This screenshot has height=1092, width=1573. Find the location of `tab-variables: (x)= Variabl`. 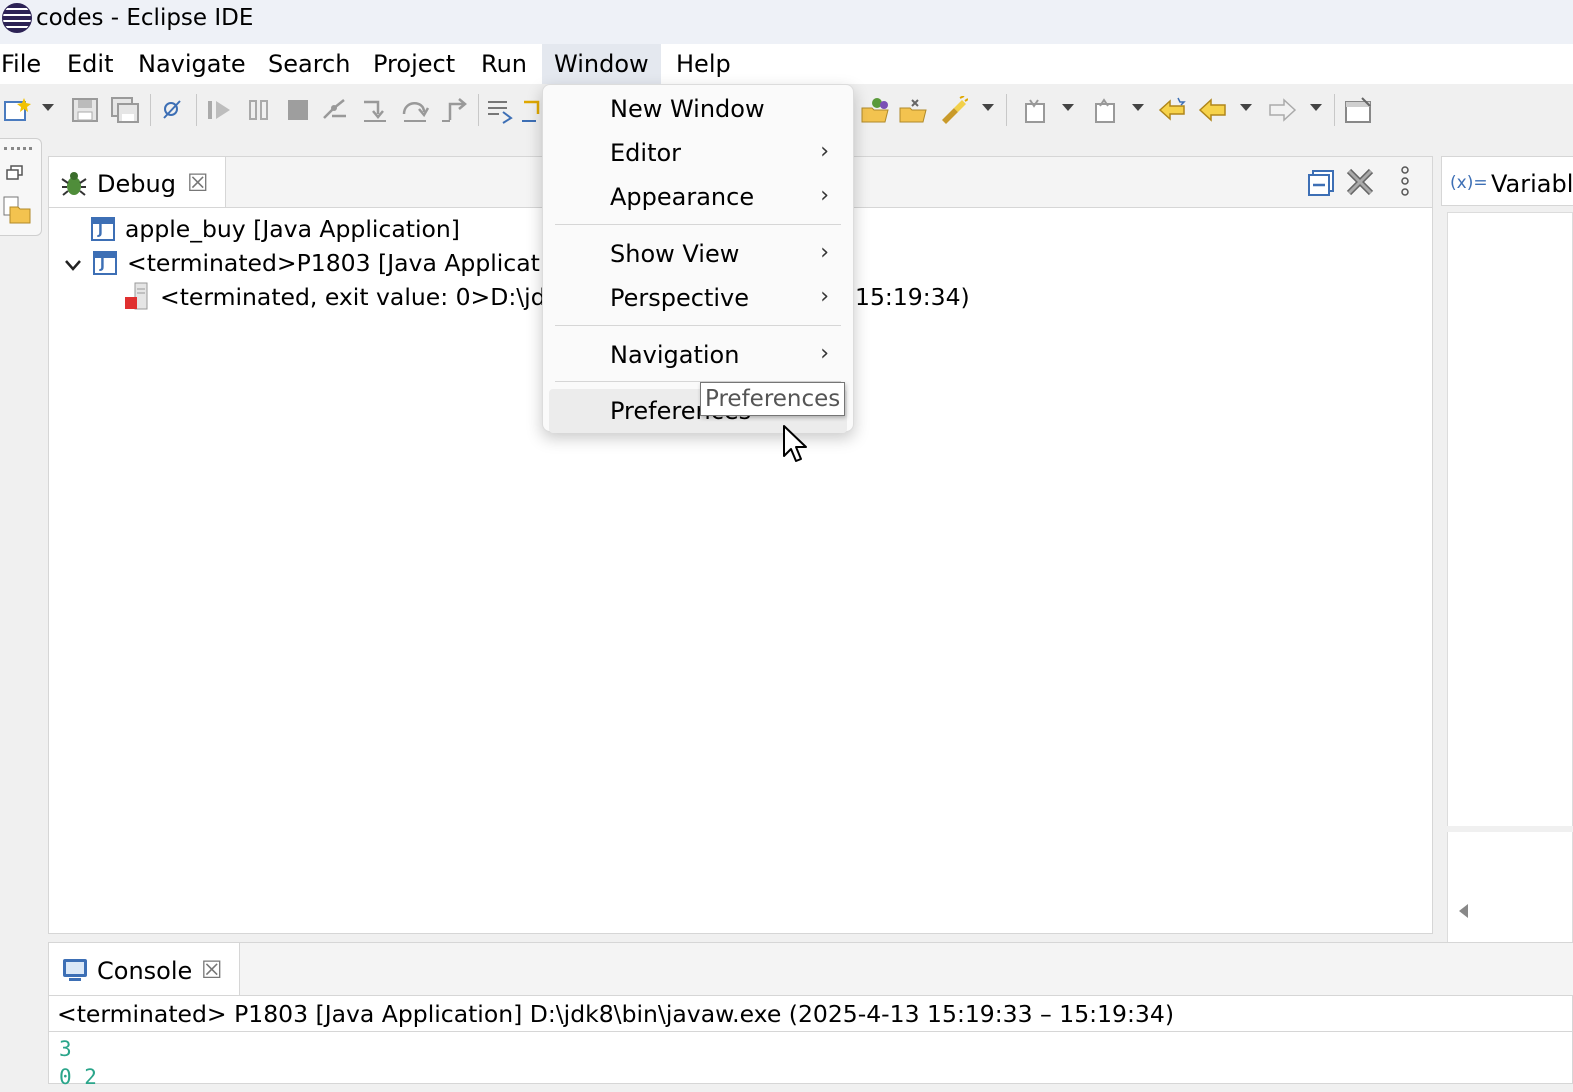

tab-variables: (x)= Variabl is located at coordinates (1507, 181).